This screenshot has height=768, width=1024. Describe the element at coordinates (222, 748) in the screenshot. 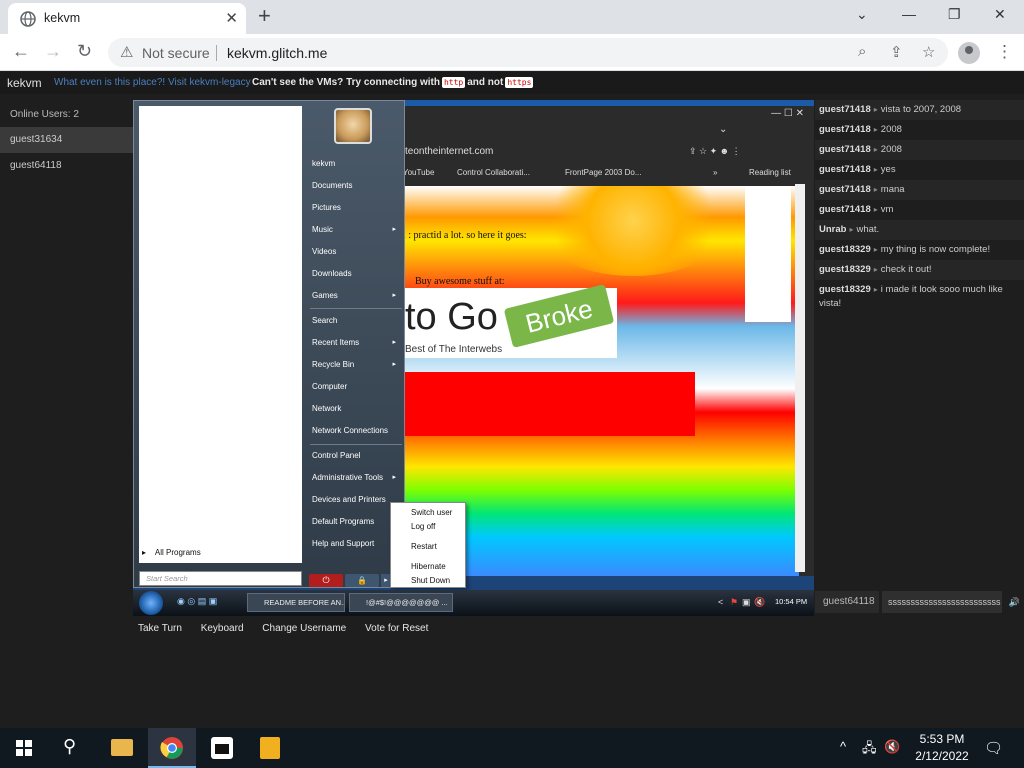

I see `app-cat-icon` at that location.